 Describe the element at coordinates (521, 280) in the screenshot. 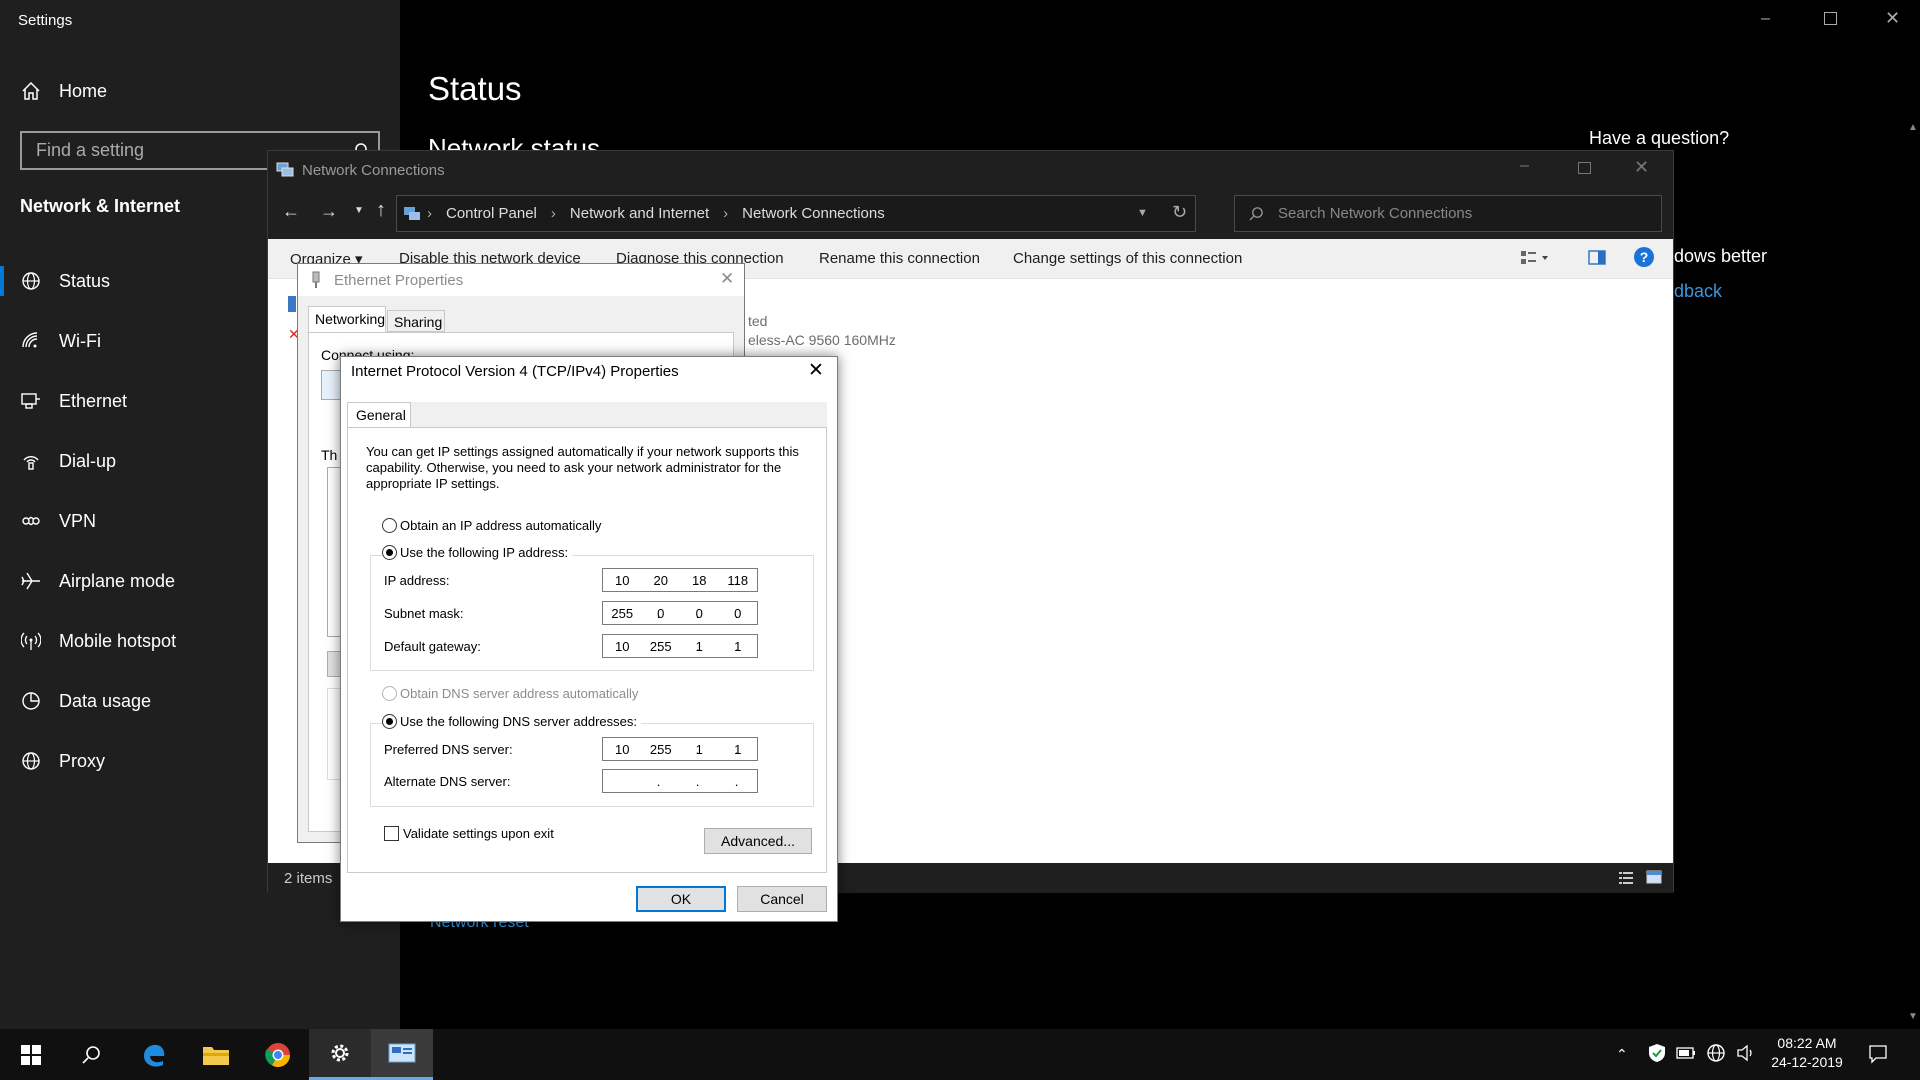

I see `ethernet-dialog-titlebar: Ethernet Properties ✕` at that location.